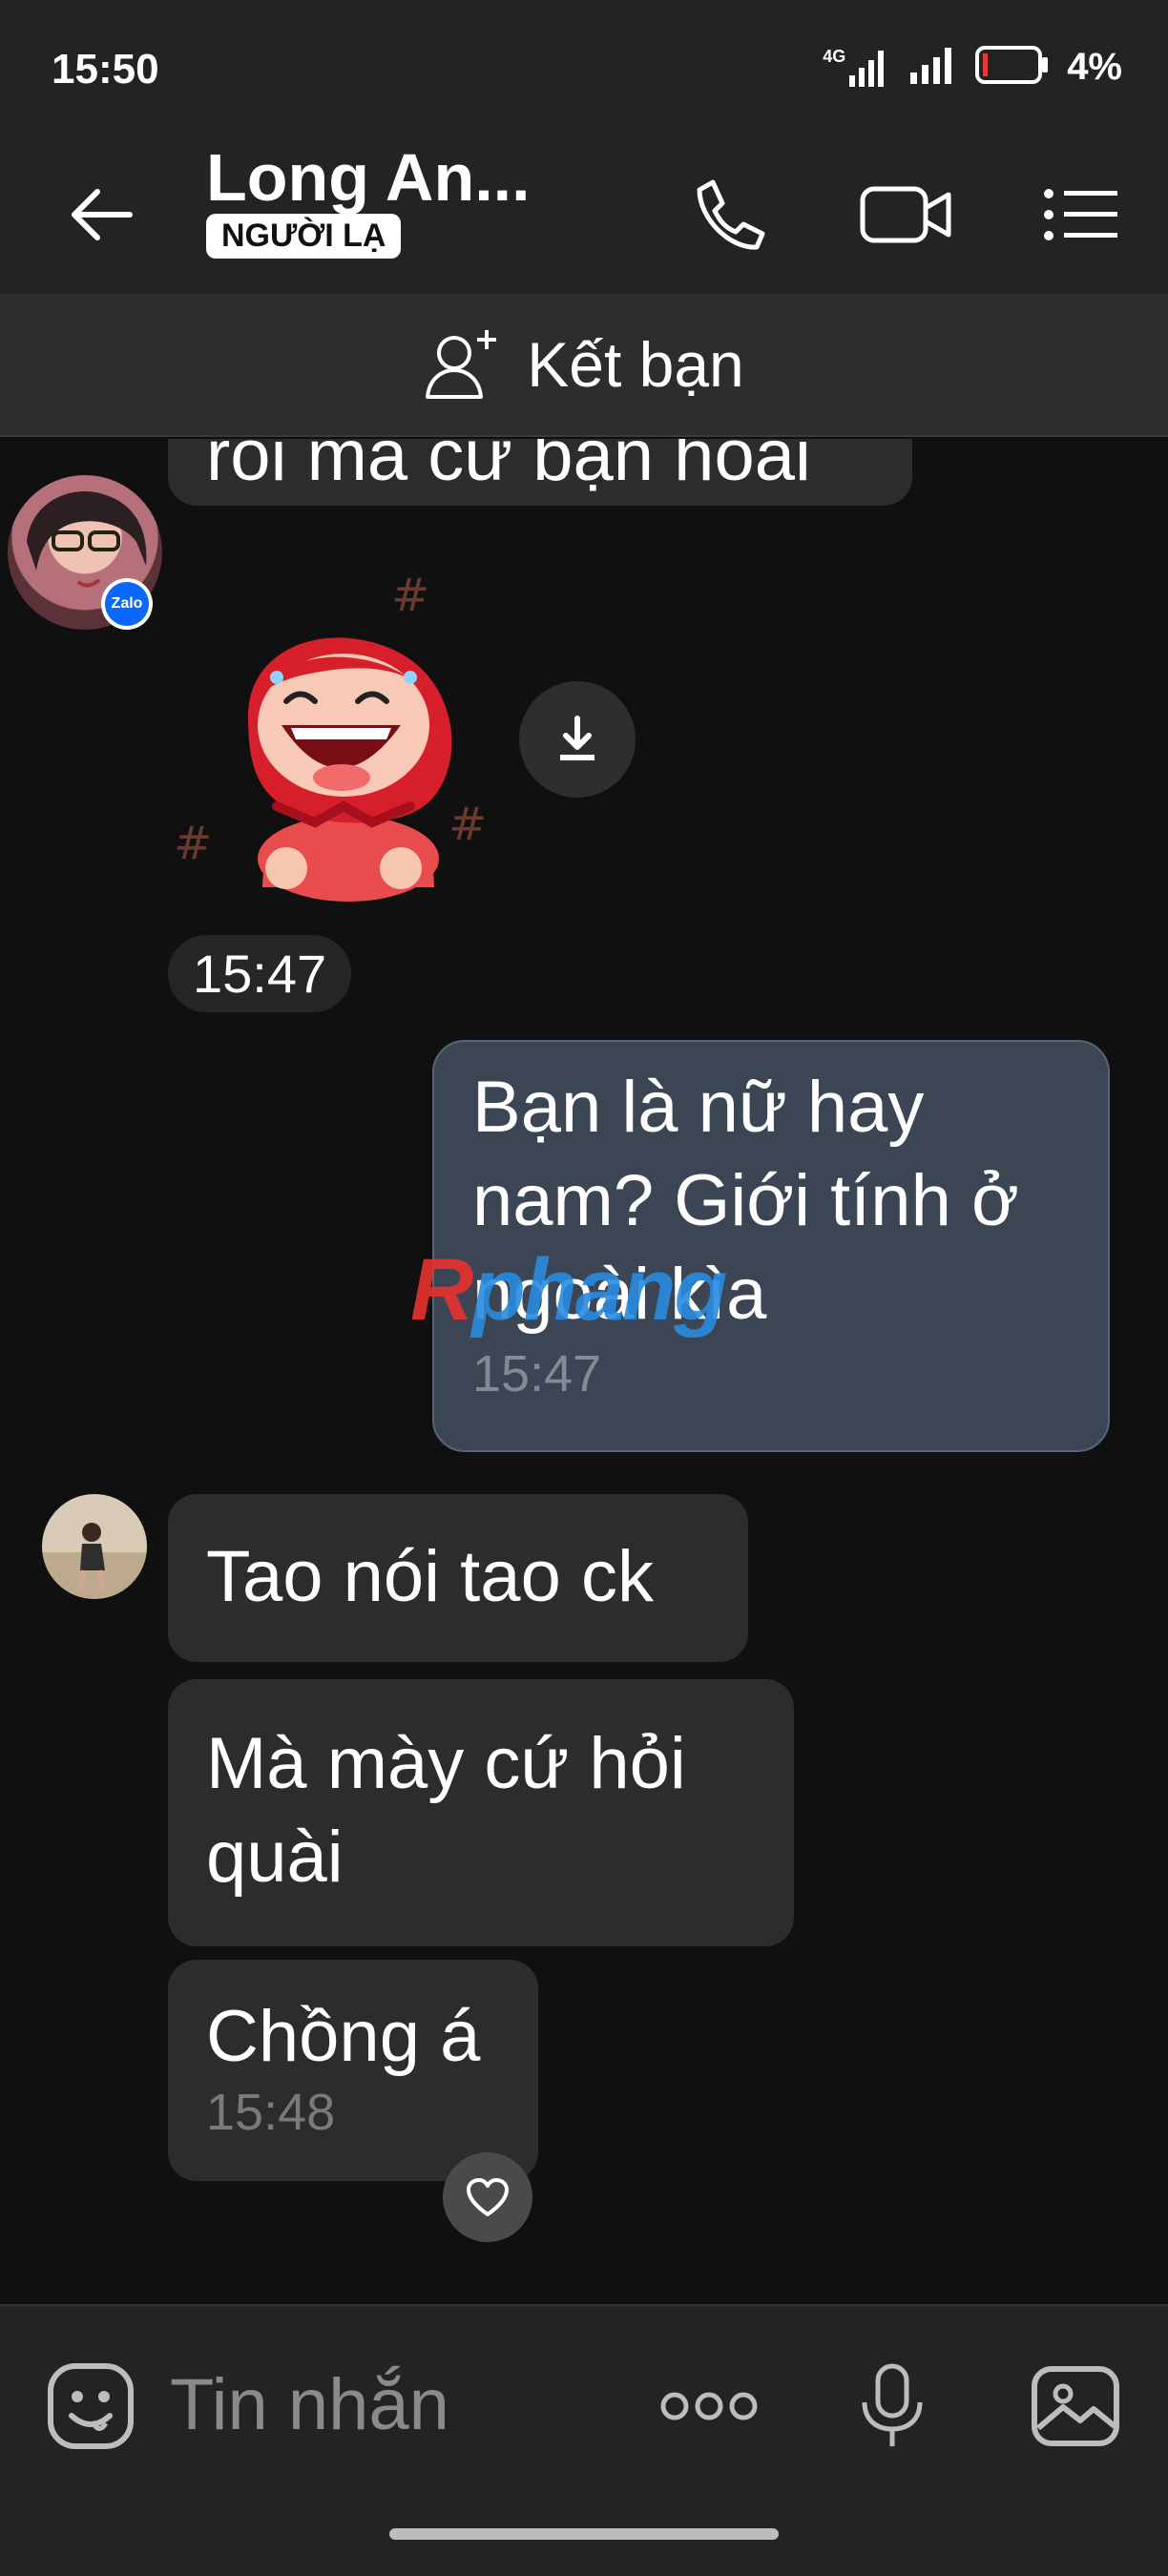 This screenshot has width=1168, height=2576. I want to click on zalo-badge: Zalo, so click(127, 604).